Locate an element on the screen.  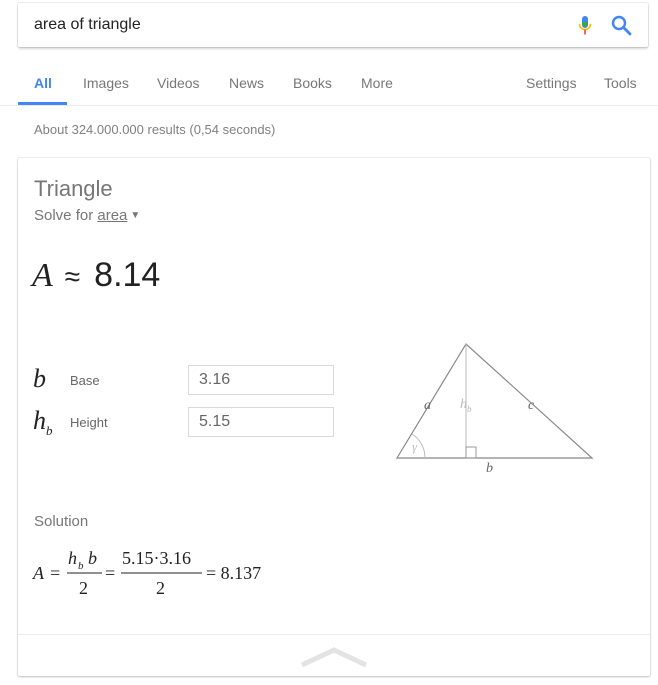
card-footer-divider is located at coordinates (334, 634).